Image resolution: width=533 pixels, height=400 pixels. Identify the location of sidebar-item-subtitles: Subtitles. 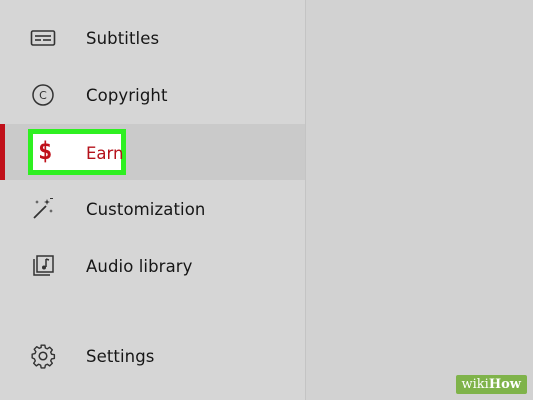
(152, 38).